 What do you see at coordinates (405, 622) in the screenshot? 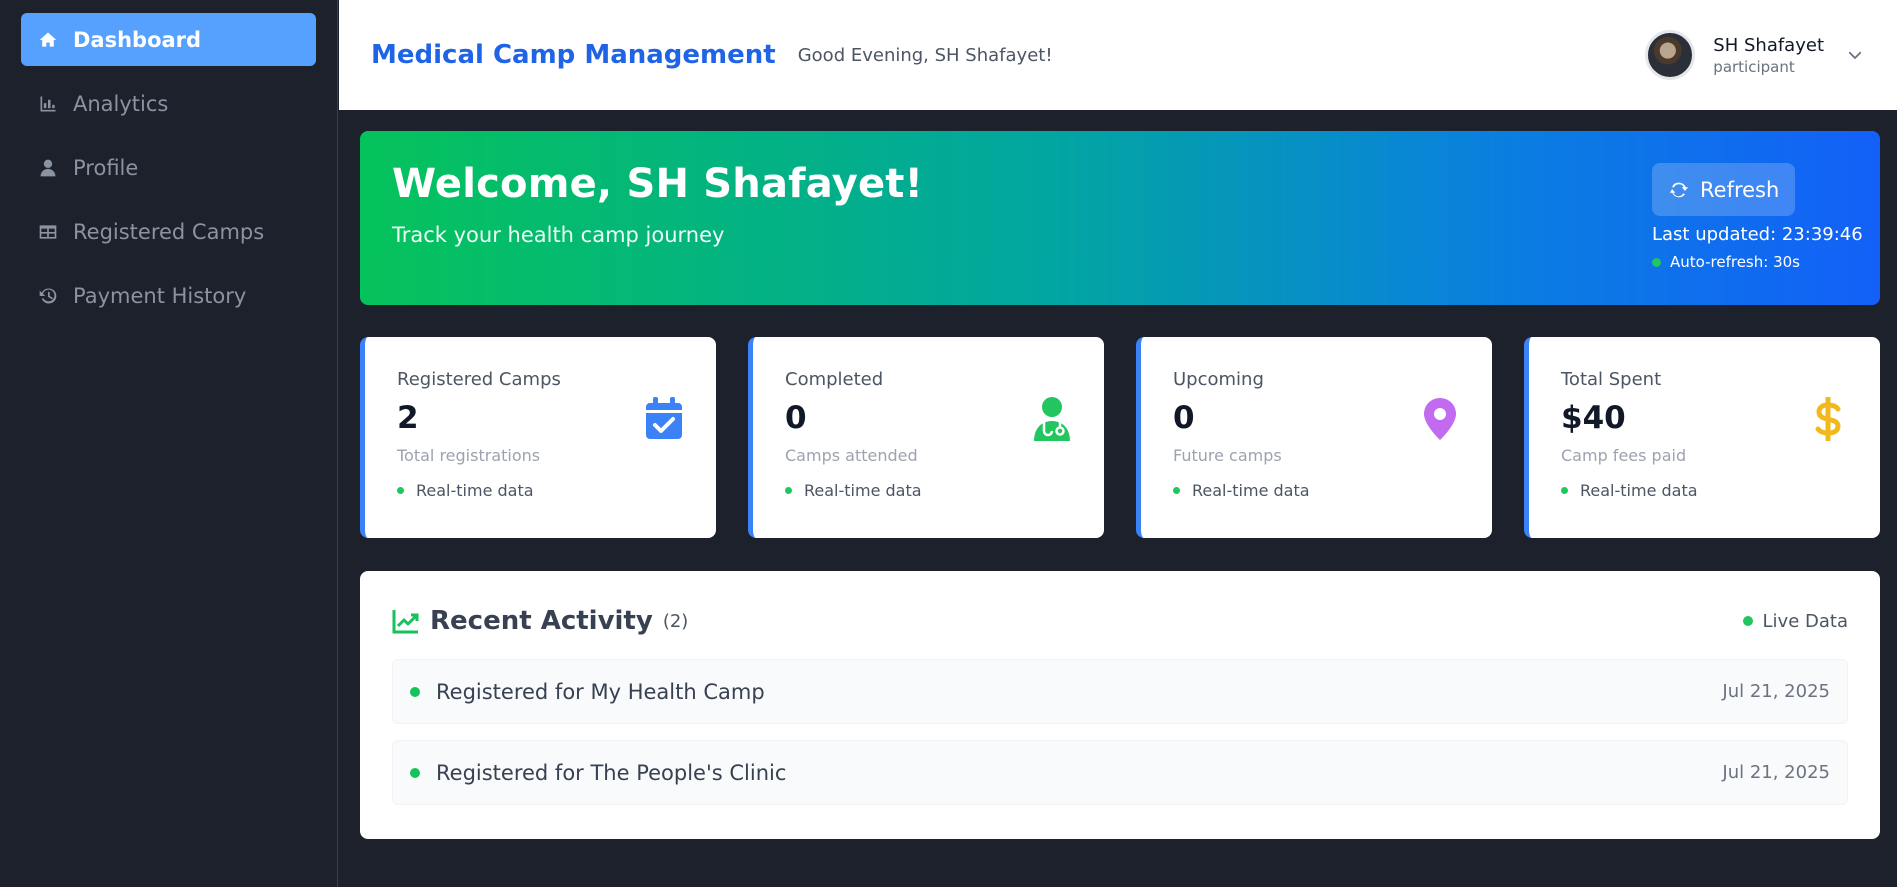
I see `trend-chart-icon` at bounding box center [405, 622].